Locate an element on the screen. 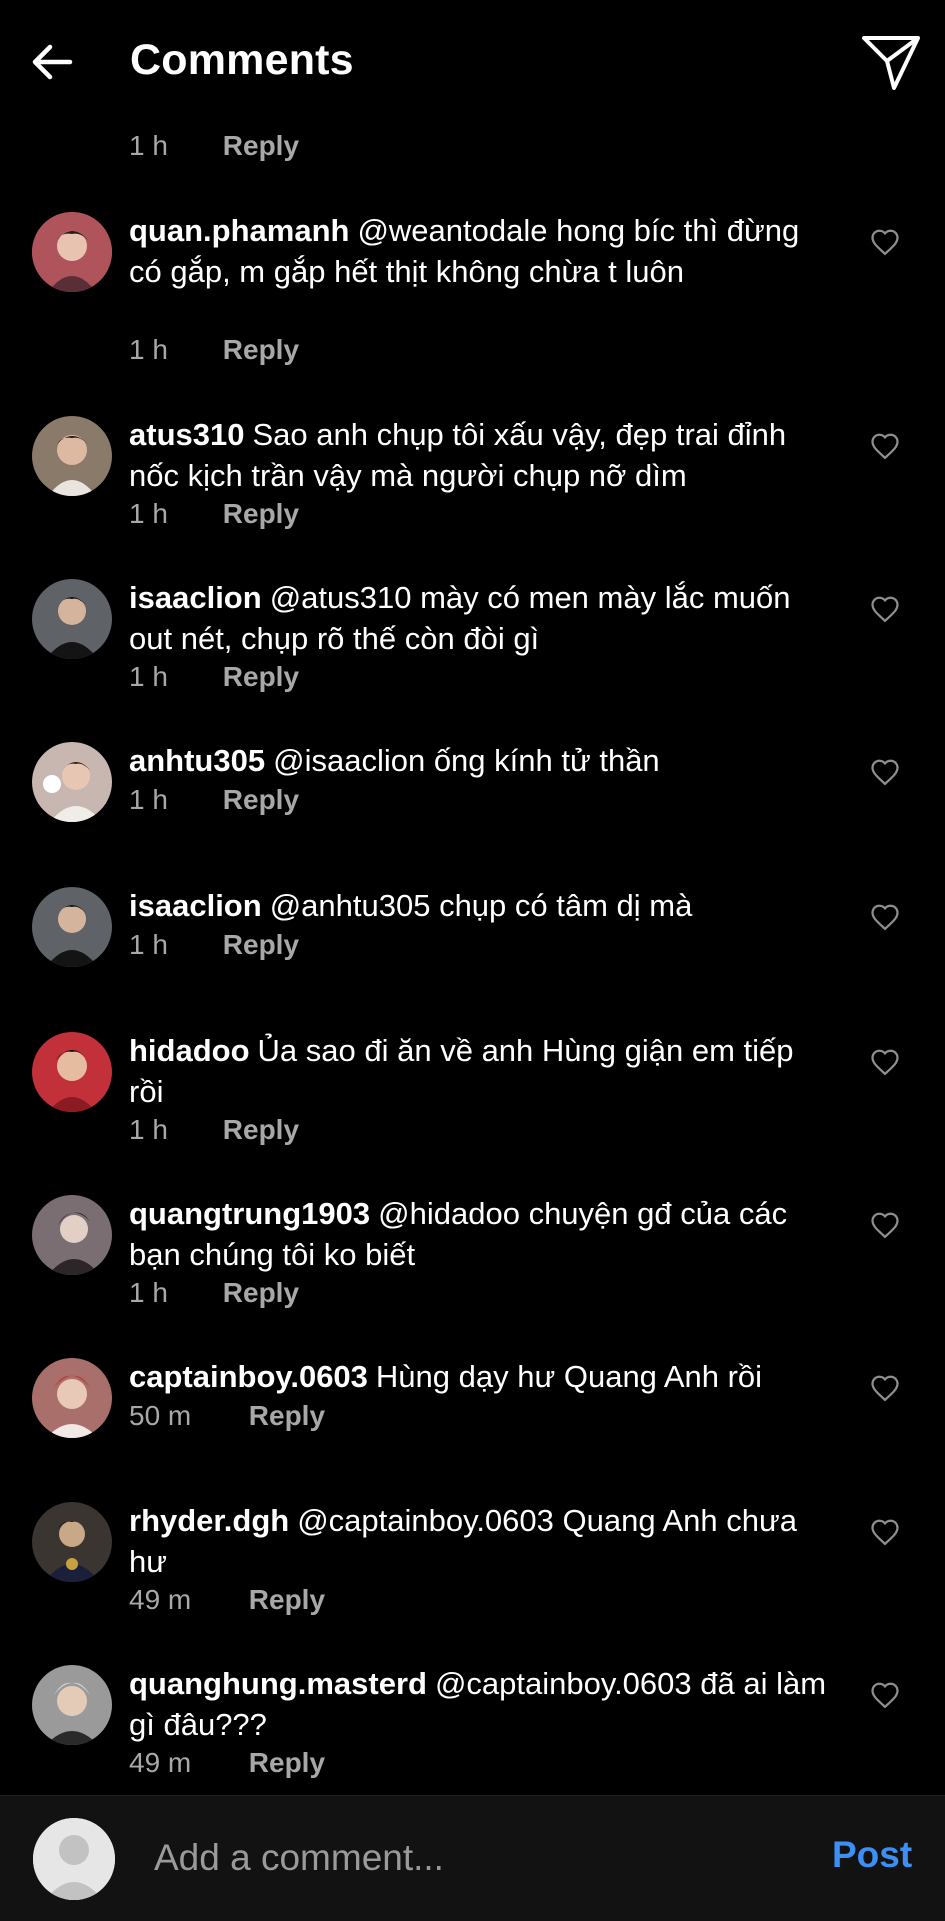  comment-text: captainboy.0603 Hùng dạy hư Quang Anh rồi is located at coordinates (479, 1376).